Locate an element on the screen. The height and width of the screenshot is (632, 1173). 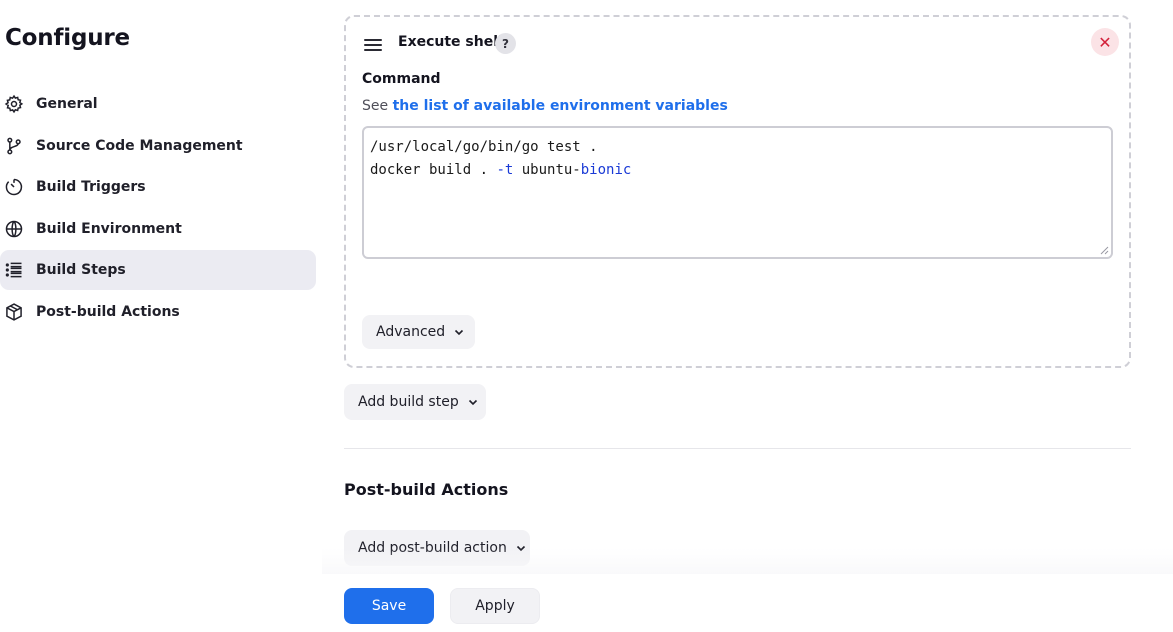
command-line-1: /usr/local/go/bin/go test . is located at coordinates (484, 147).